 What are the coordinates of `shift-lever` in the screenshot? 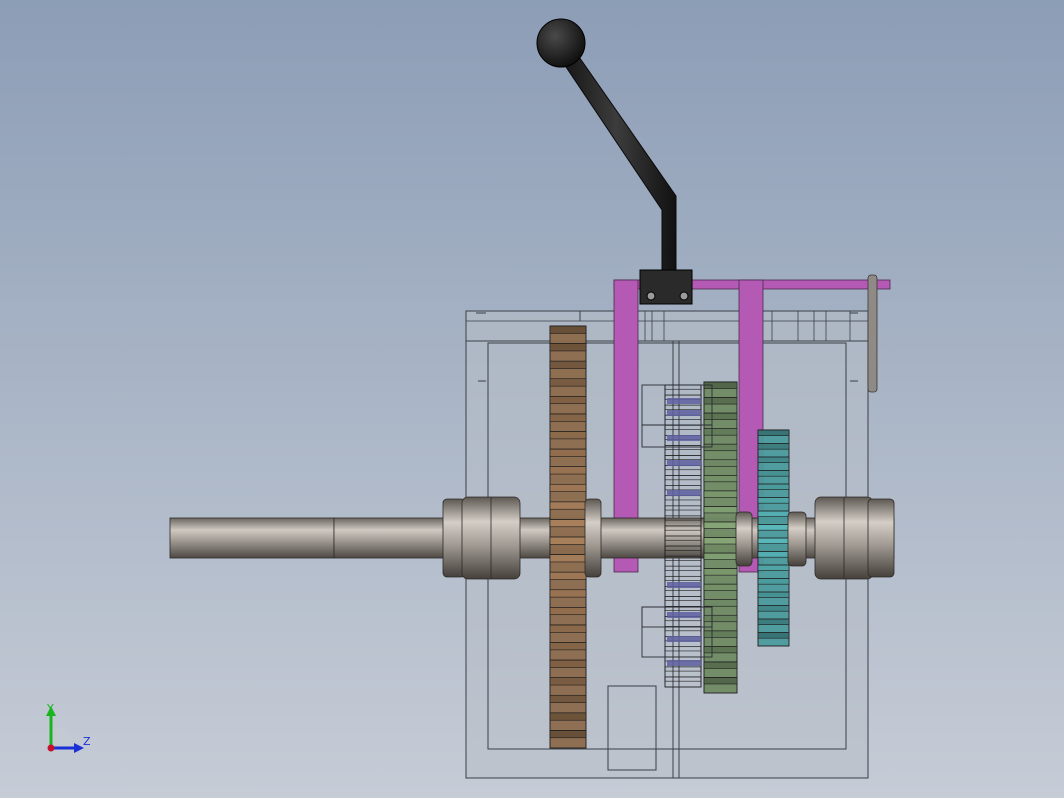 It's located at (614, 161).